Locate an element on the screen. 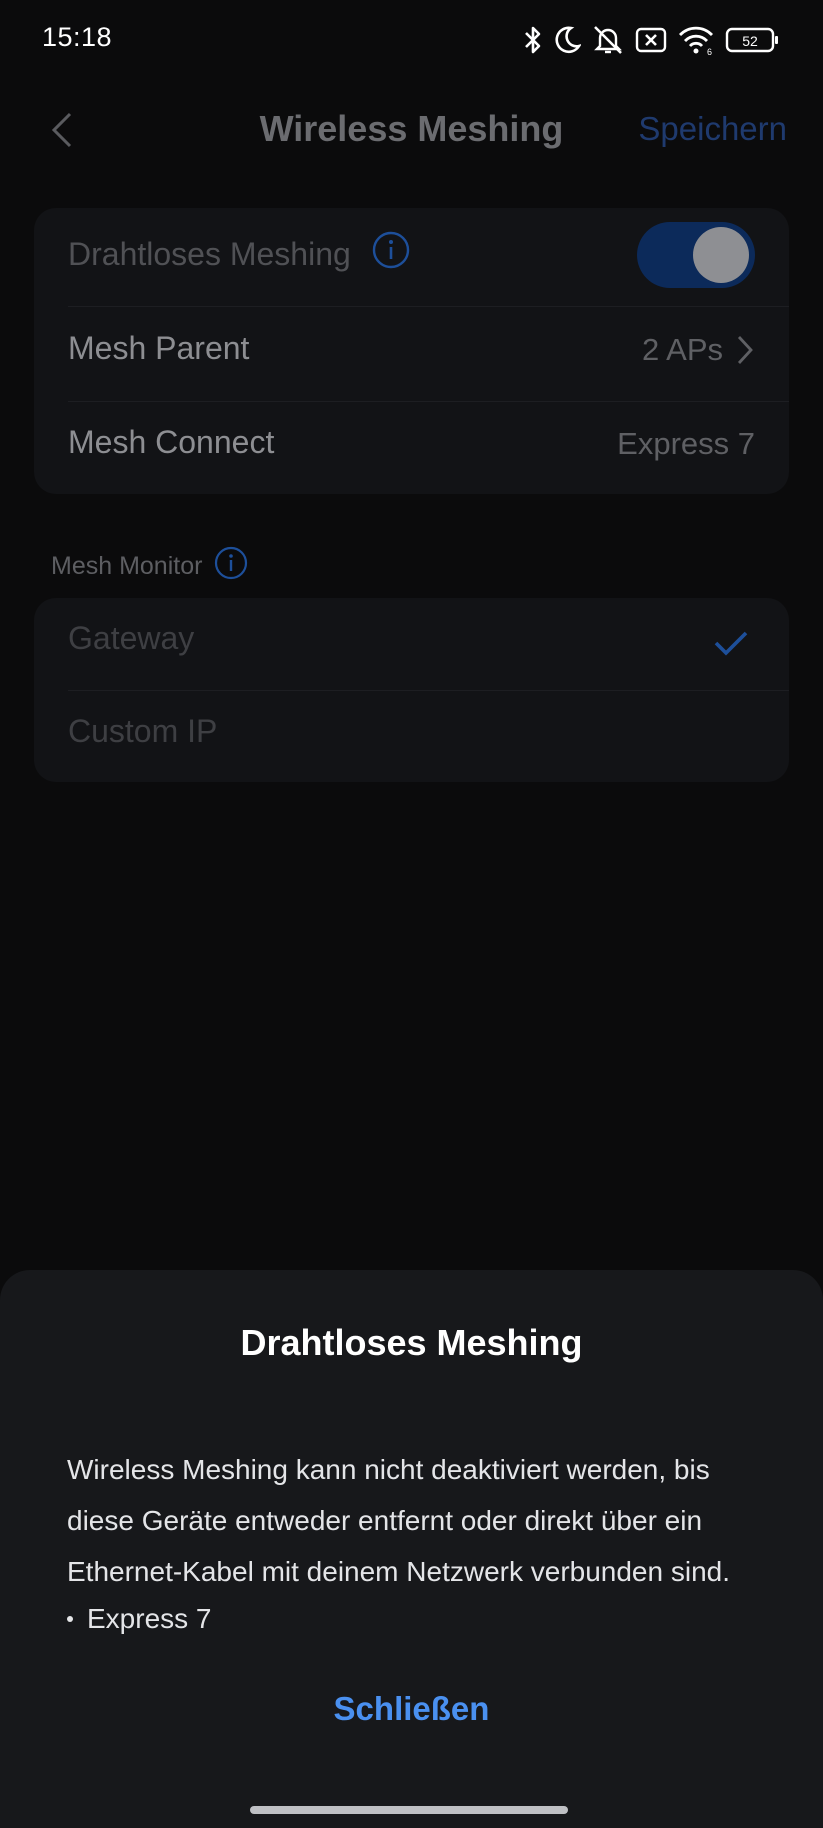  svg-text: 6 is located at coordinates (709, 51).